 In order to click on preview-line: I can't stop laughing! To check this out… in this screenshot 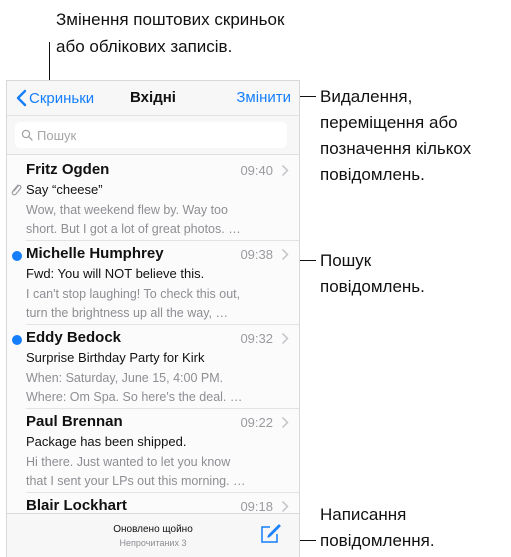, I will do `click(133, 294)`.